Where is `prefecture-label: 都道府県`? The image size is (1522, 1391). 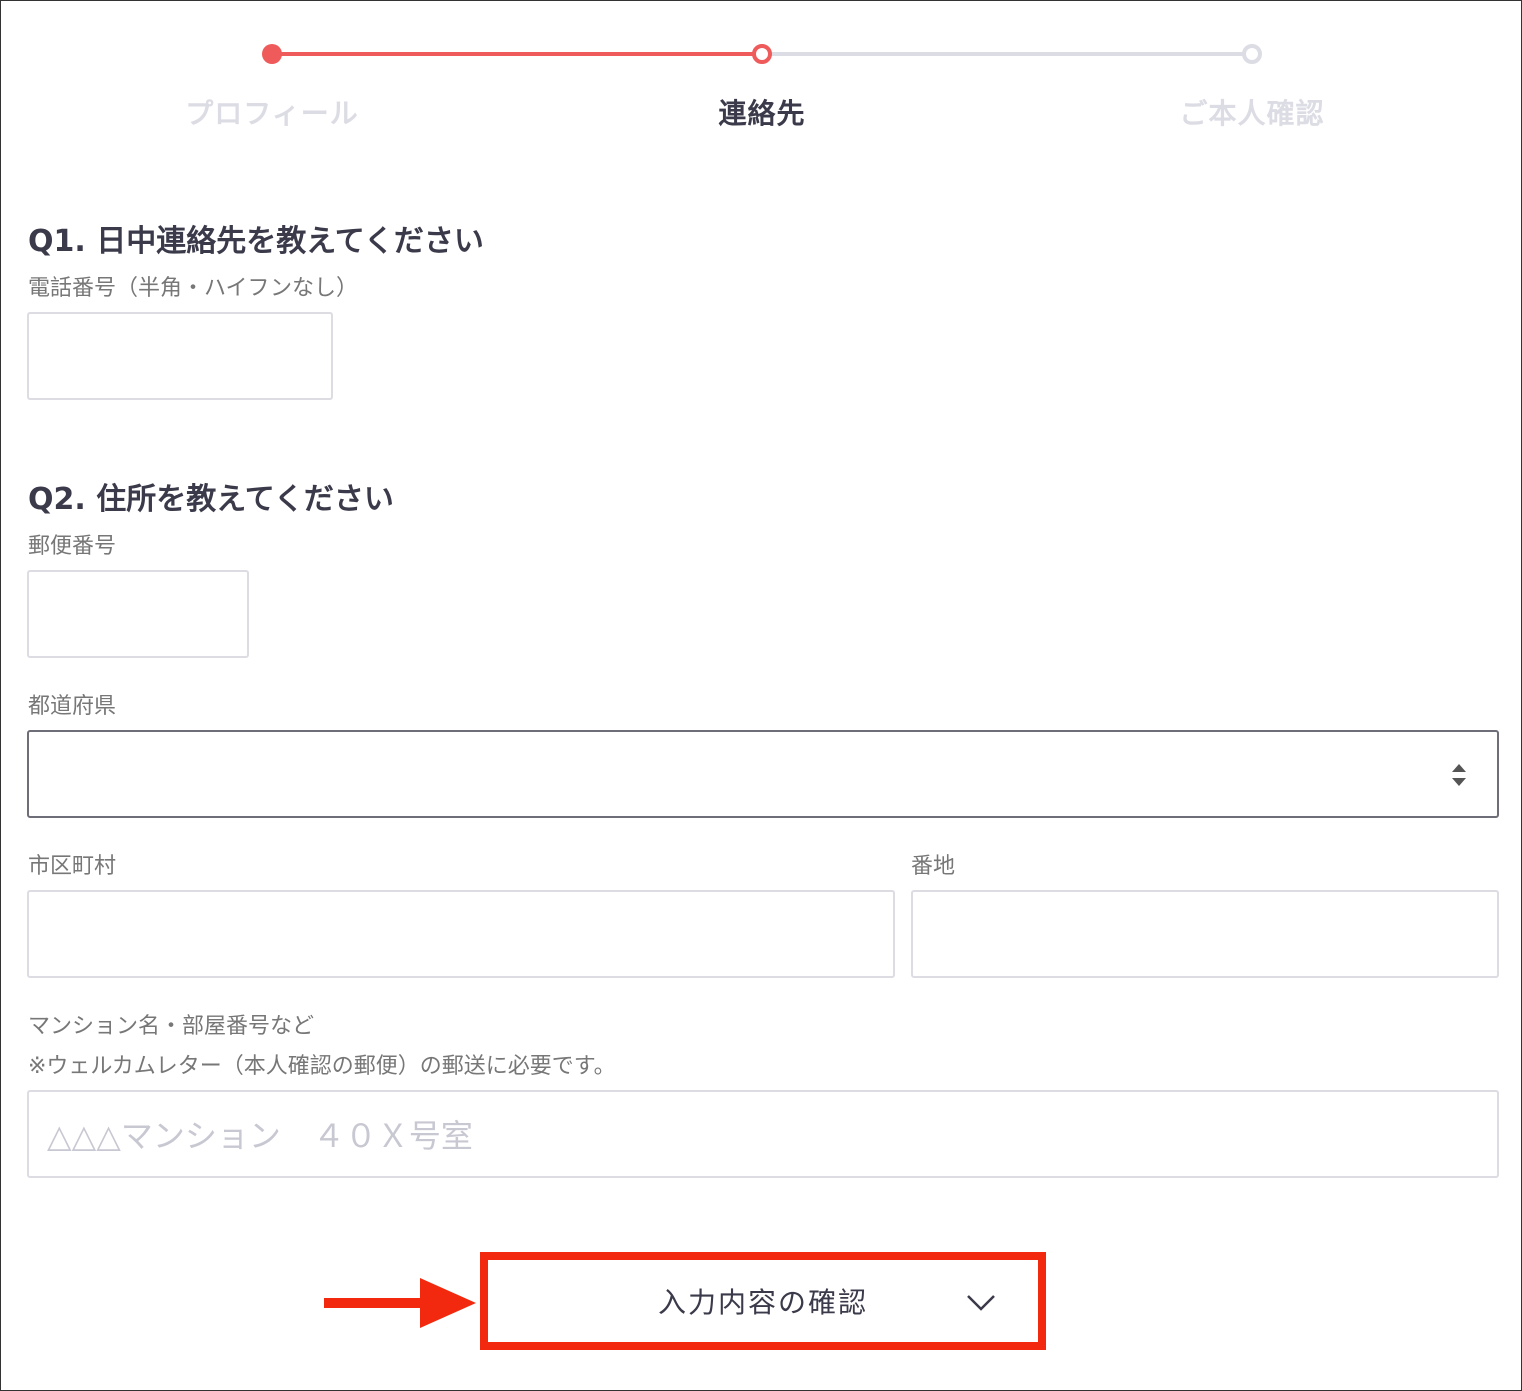 prefecture-label: 都道府県 is located at coordinates (72, 706).